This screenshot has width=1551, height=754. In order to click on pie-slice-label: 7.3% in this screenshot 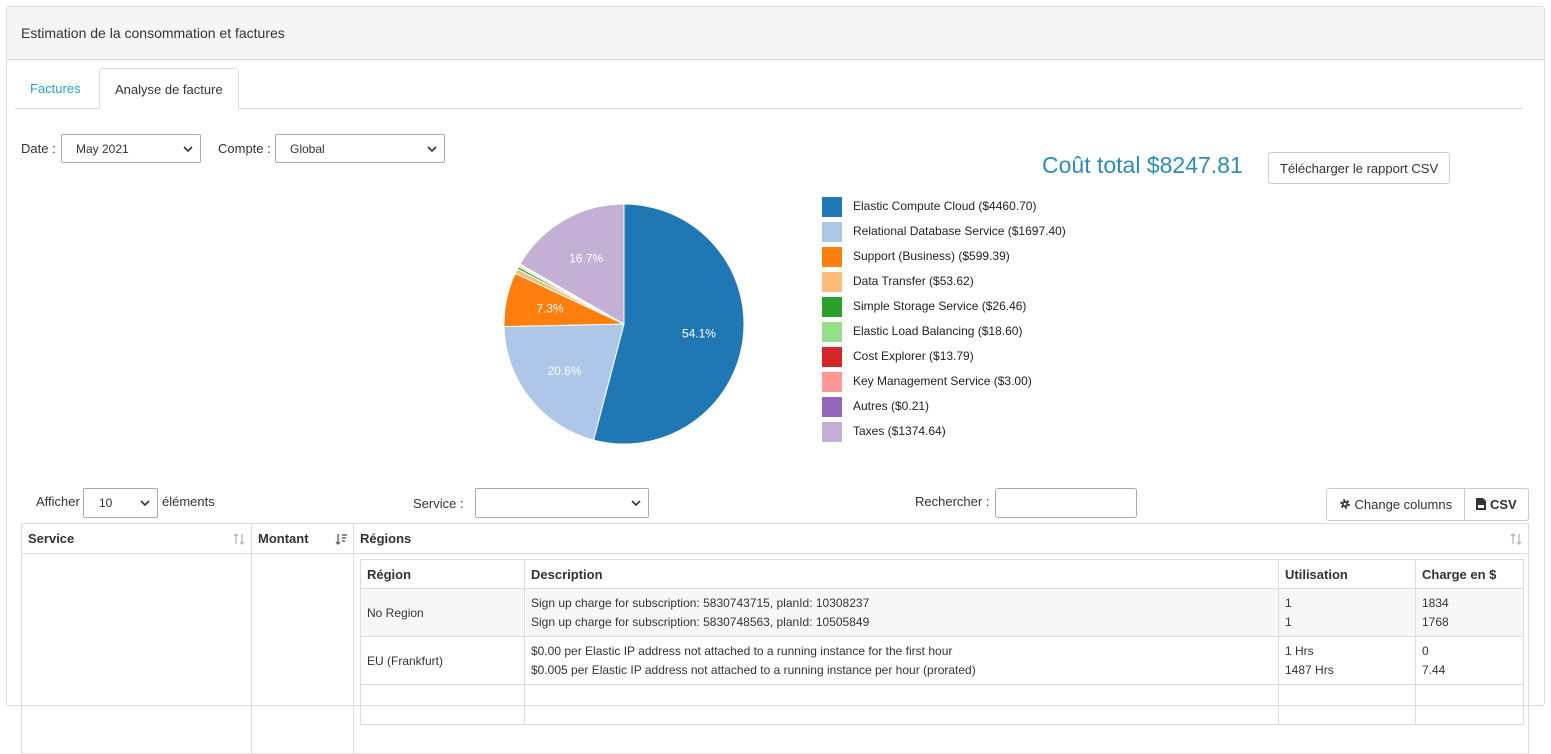, I will do `click(550, 308)`.